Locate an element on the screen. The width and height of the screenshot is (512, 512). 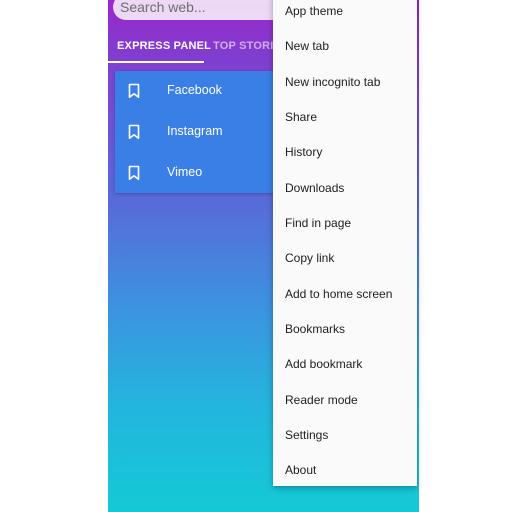
menu-item-reader-mode: Reader mode is located at coordinates (345, 400).